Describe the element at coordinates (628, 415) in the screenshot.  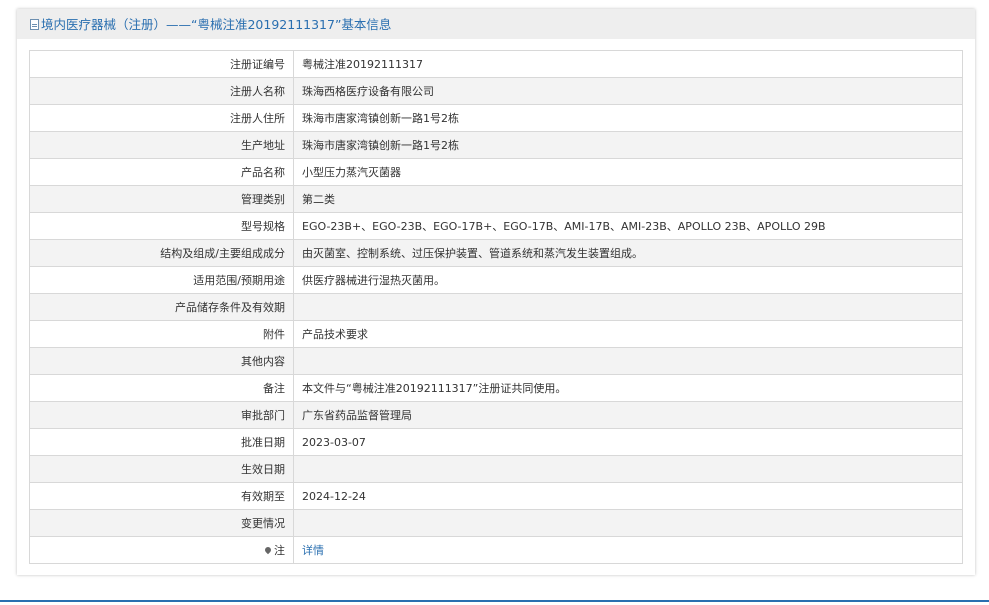
I see `row-value: 广东省药品监督管理局` at that location.